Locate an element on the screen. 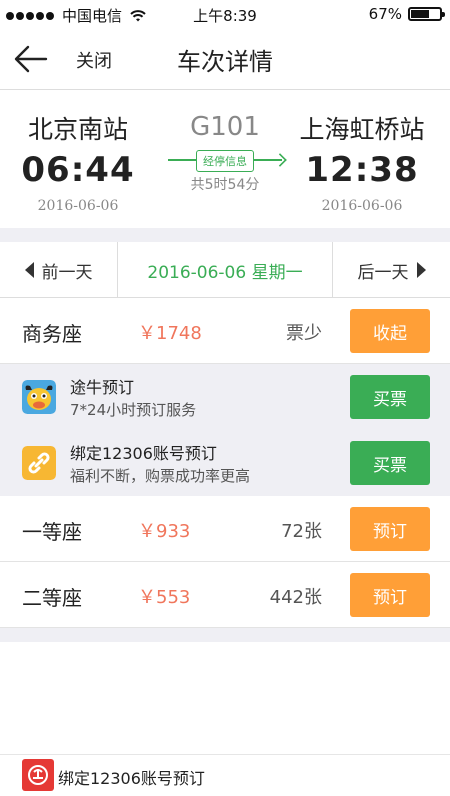 The image size is (450, 796). triangle-left-icon is located at coordinates (29, 270).